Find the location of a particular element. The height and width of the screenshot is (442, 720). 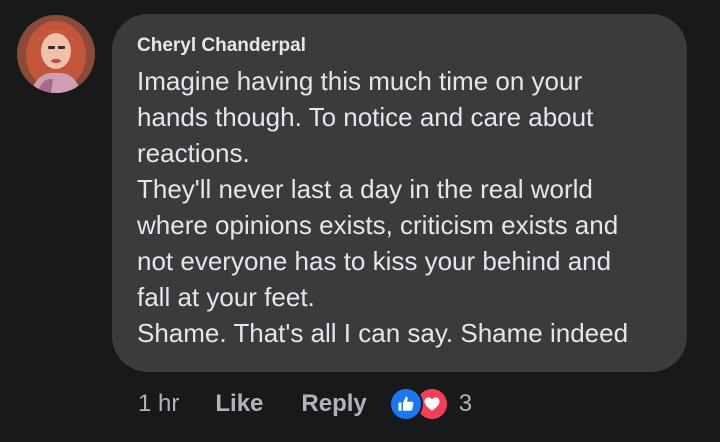

avatar is located at coordinates (56, 54).